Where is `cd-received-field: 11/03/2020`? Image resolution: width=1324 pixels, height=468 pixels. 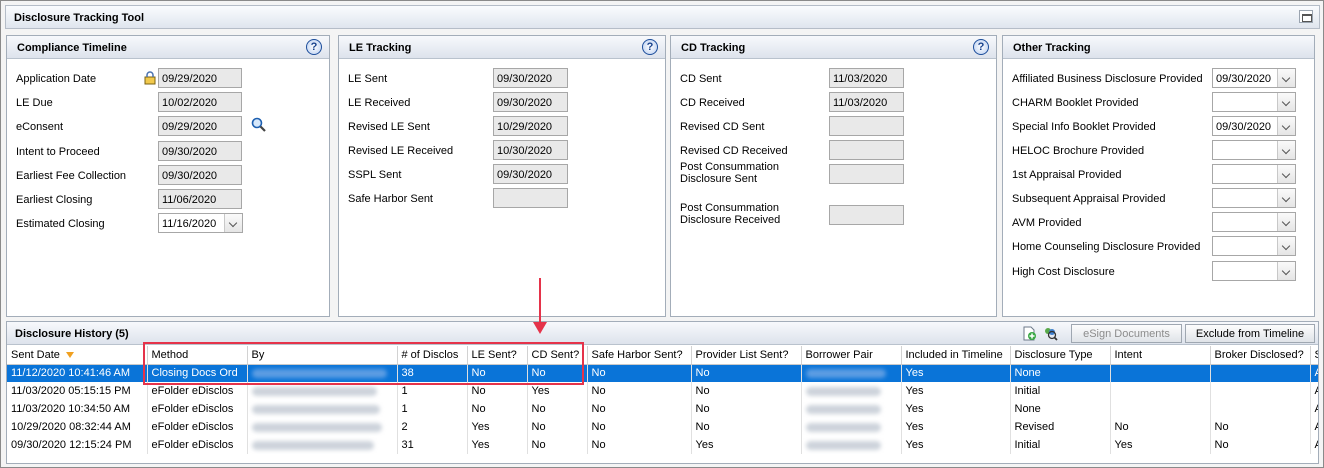
cd-received-field: 11/03/2020 is located at coordinates (866, 102).